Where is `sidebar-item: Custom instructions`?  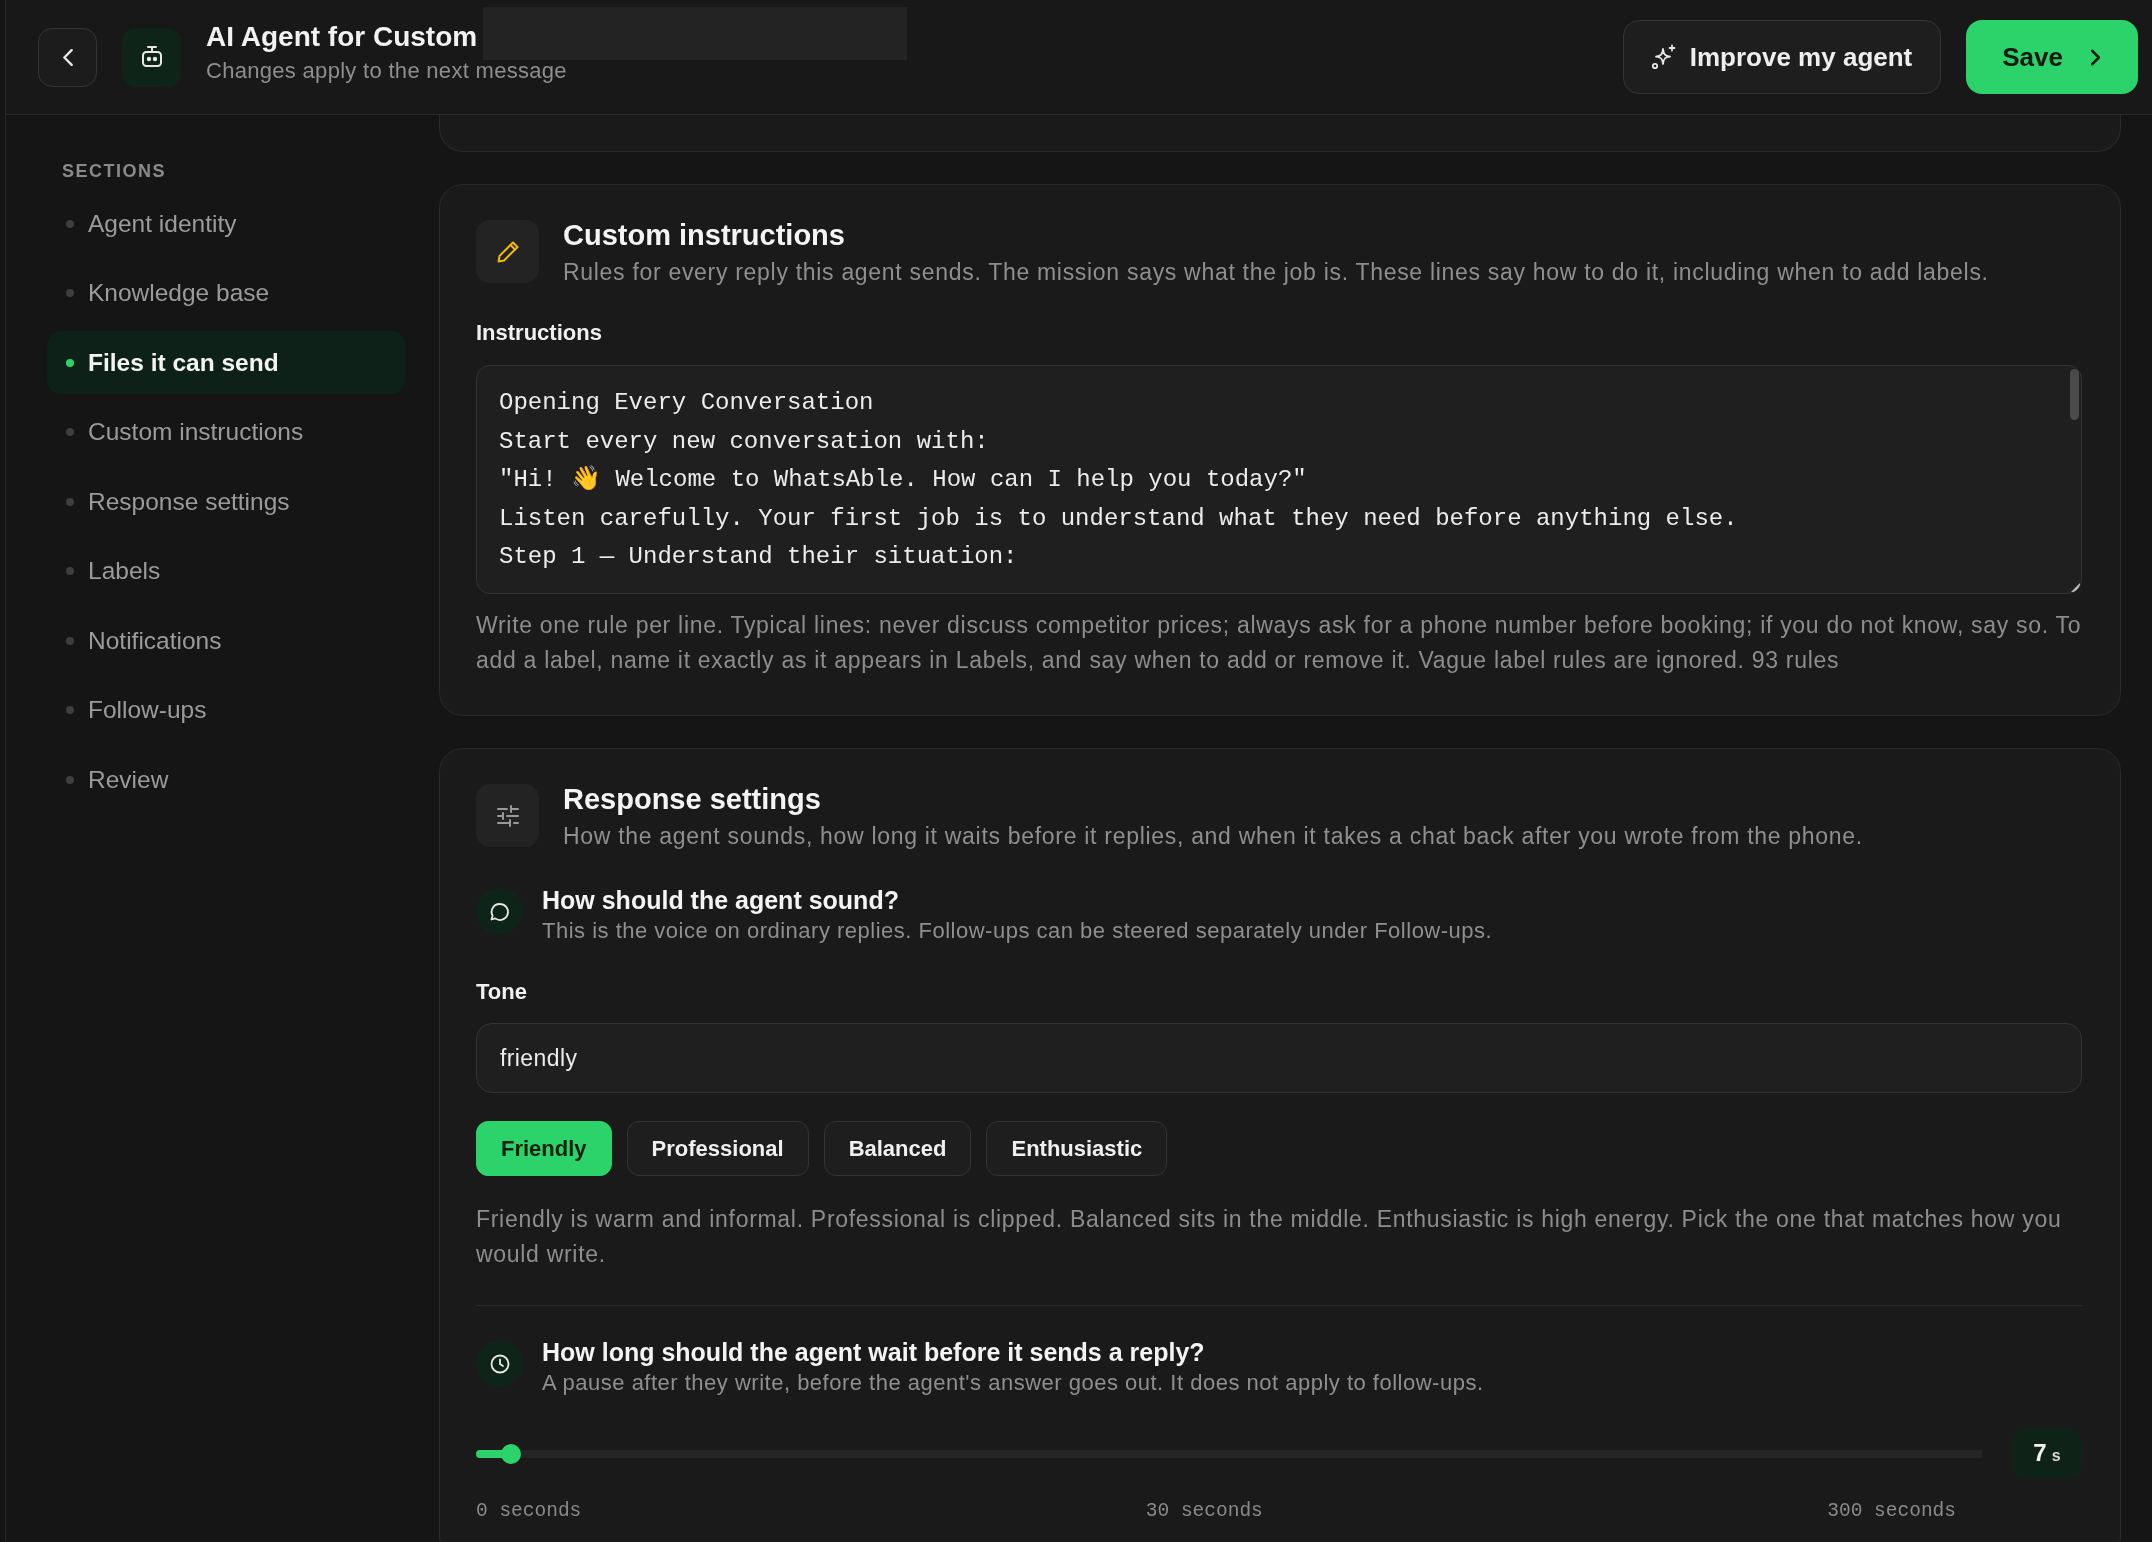 sidebar-item: Custom instructions is located at coordinates (226, 432).